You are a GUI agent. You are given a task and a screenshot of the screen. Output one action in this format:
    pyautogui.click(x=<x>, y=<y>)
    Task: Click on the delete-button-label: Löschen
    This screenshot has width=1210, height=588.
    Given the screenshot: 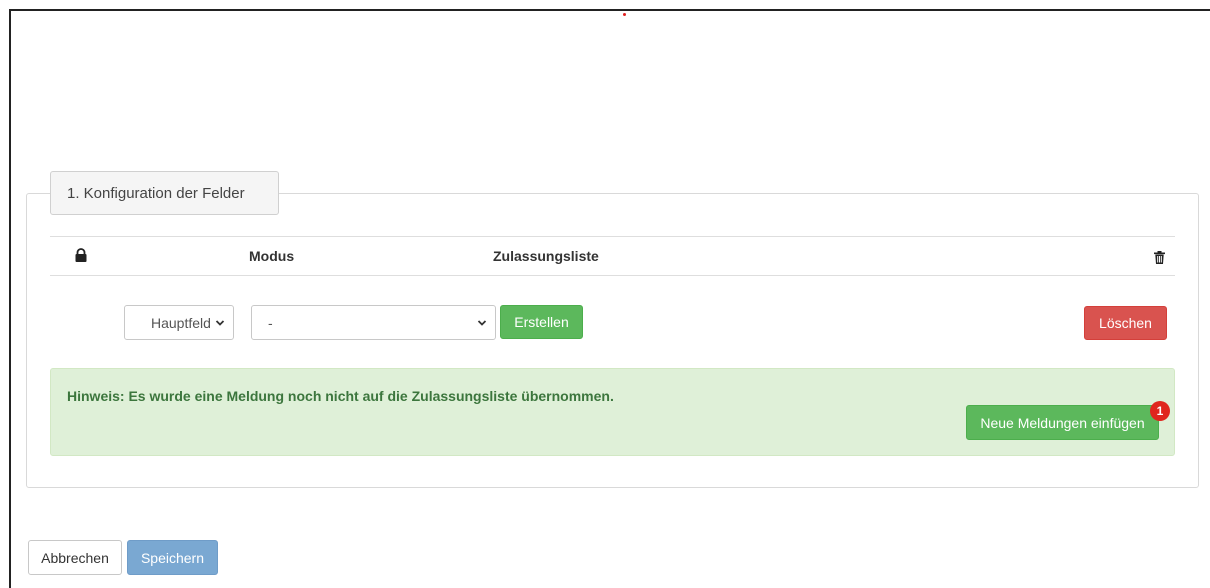 What is the action you would take?
    pyautogui.click(x=1125, y=323)
    